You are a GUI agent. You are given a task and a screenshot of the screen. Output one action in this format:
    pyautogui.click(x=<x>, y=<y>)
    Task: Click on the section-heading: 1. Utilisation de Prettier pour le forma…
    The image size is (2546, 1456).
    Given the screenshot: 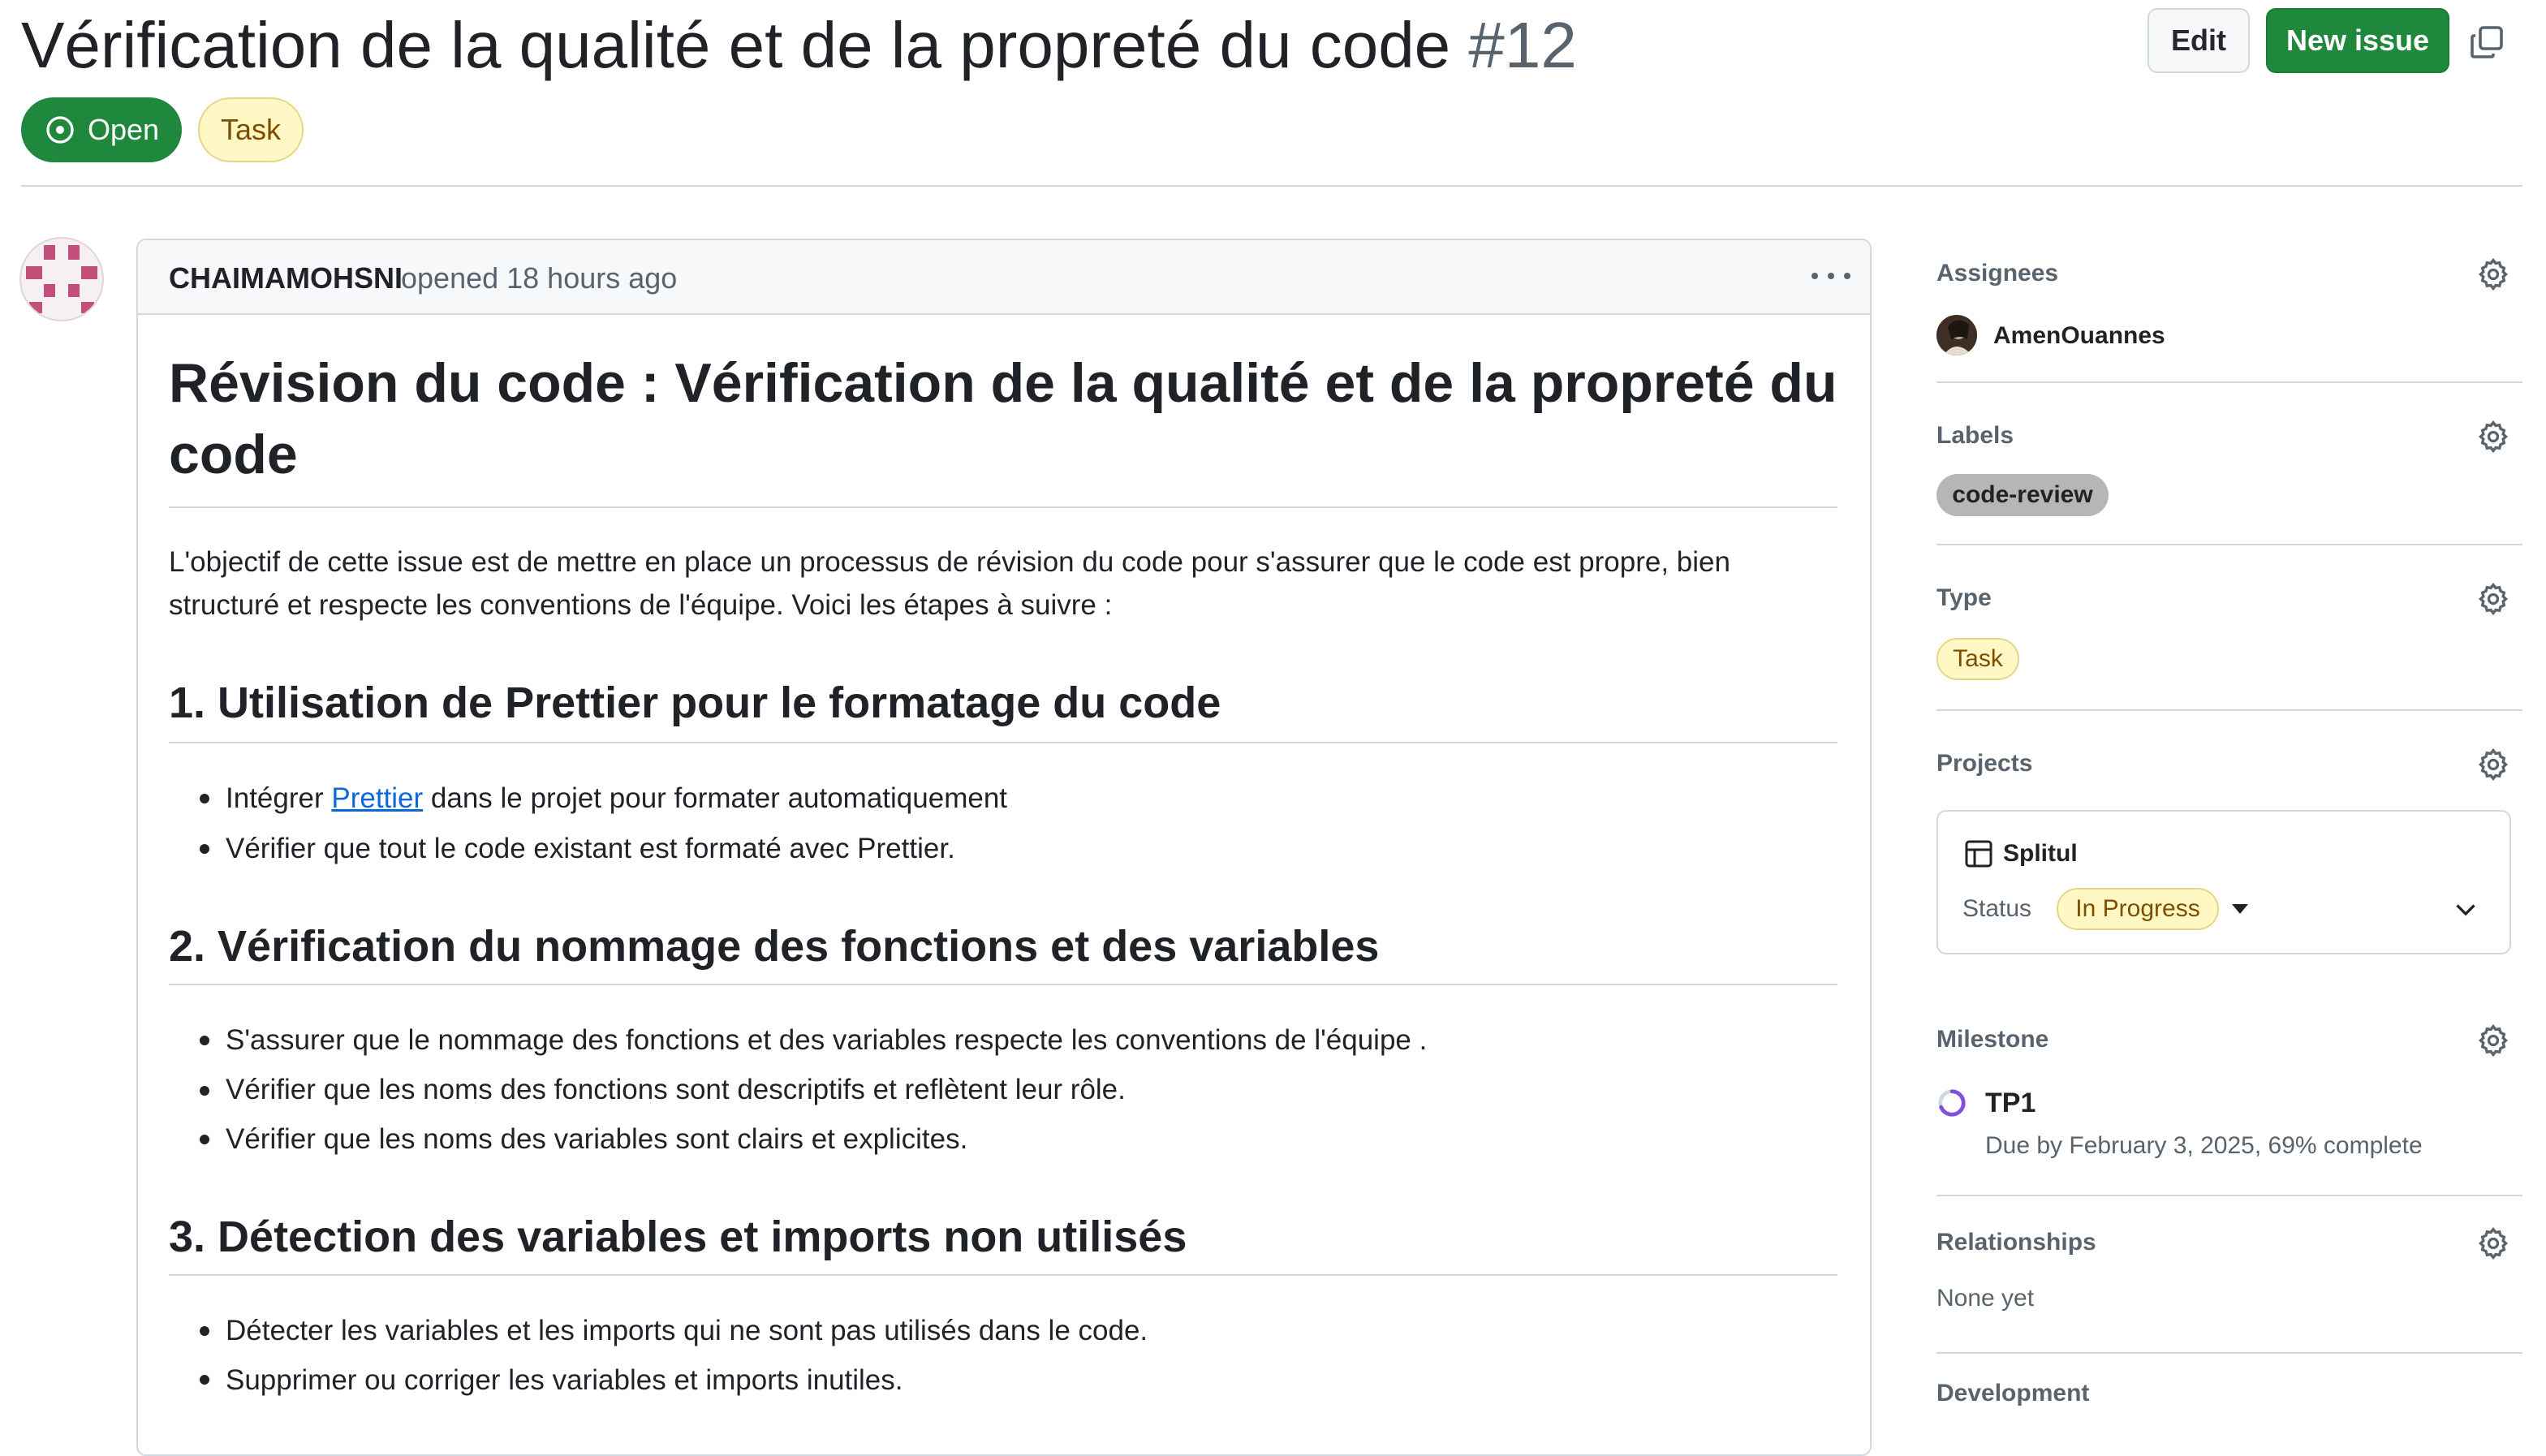 What is the action you would take?
    pyautogui.click(x=695, y=703)
    